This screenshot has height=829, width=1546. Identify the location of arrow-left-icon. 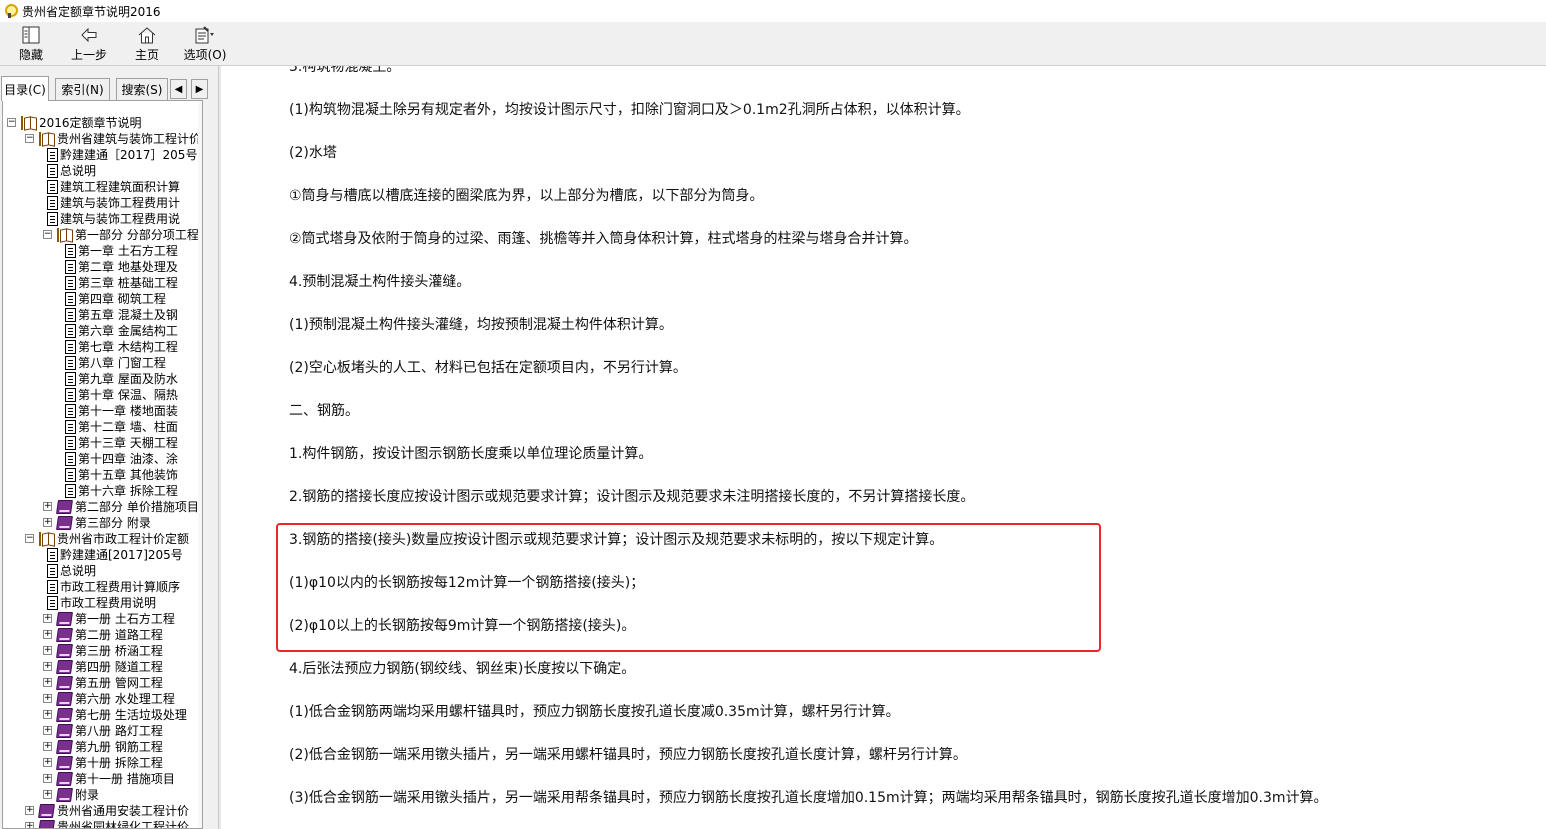
(89, 35).